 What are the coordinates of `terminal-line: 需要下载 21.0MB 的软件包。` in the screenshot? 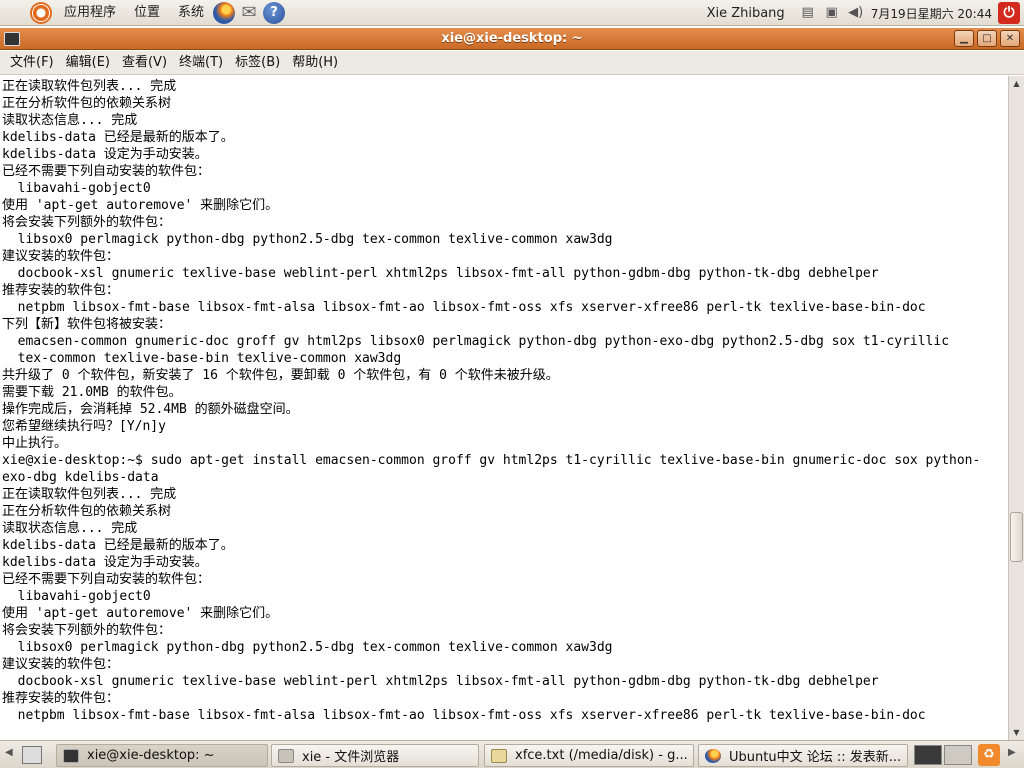 It's located at (92, 392).